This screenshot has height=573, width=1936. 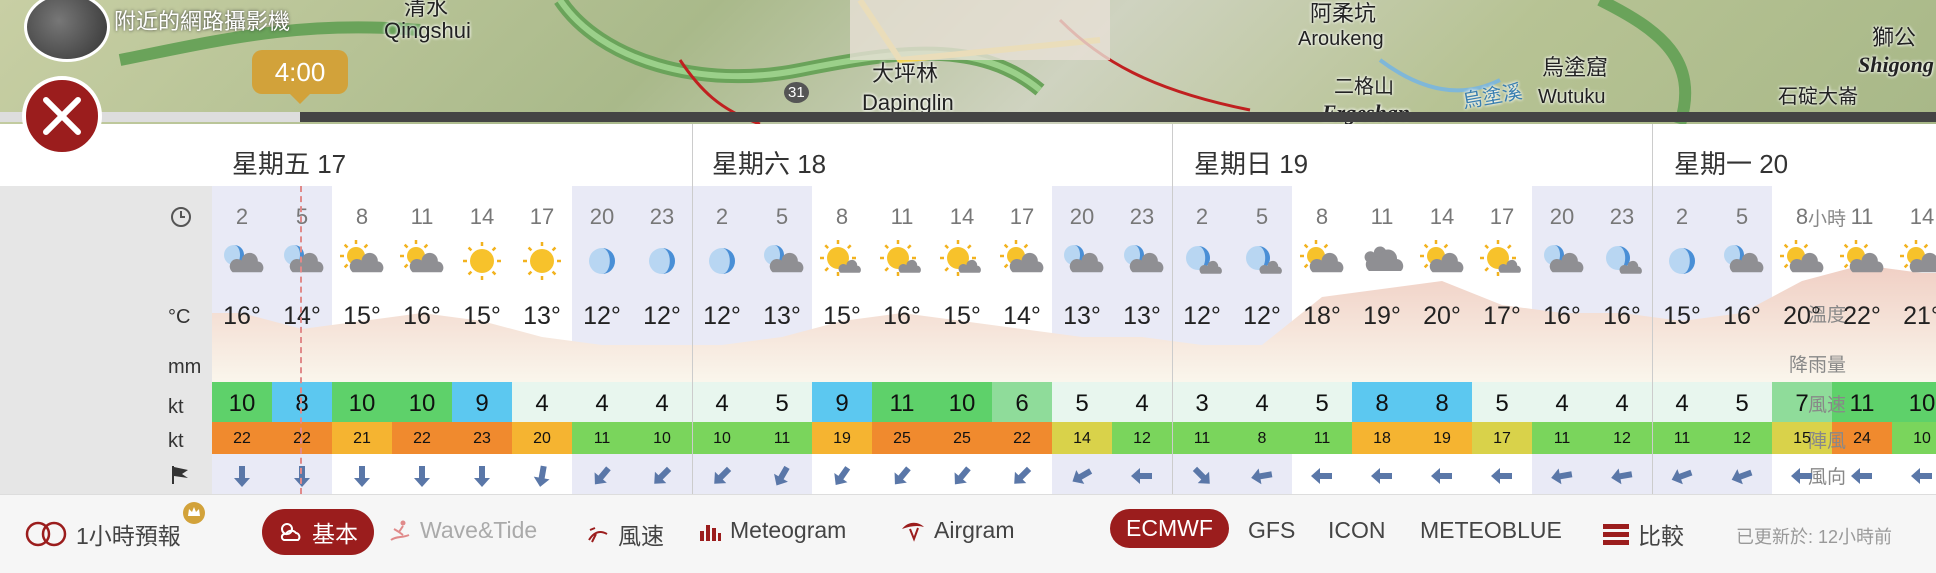 What do you see at coordinates (202, 20) in the screenshot?
I see `webcam-label: 附近的網路攝影機` at bounding box center [202, 20].